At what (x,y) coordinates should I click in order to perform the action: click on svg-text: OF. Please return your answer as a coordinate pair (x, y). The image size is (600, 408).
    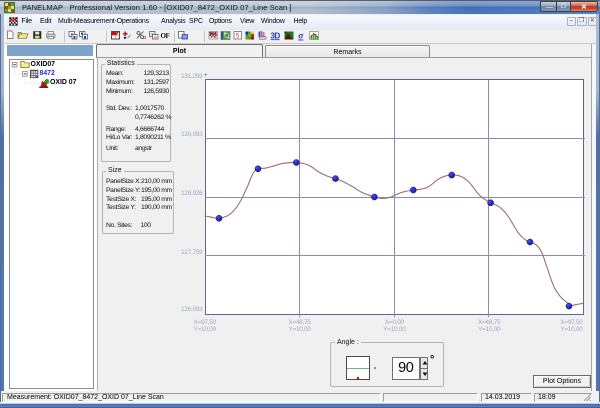
    Looking at the image, I should click on (165, 36).